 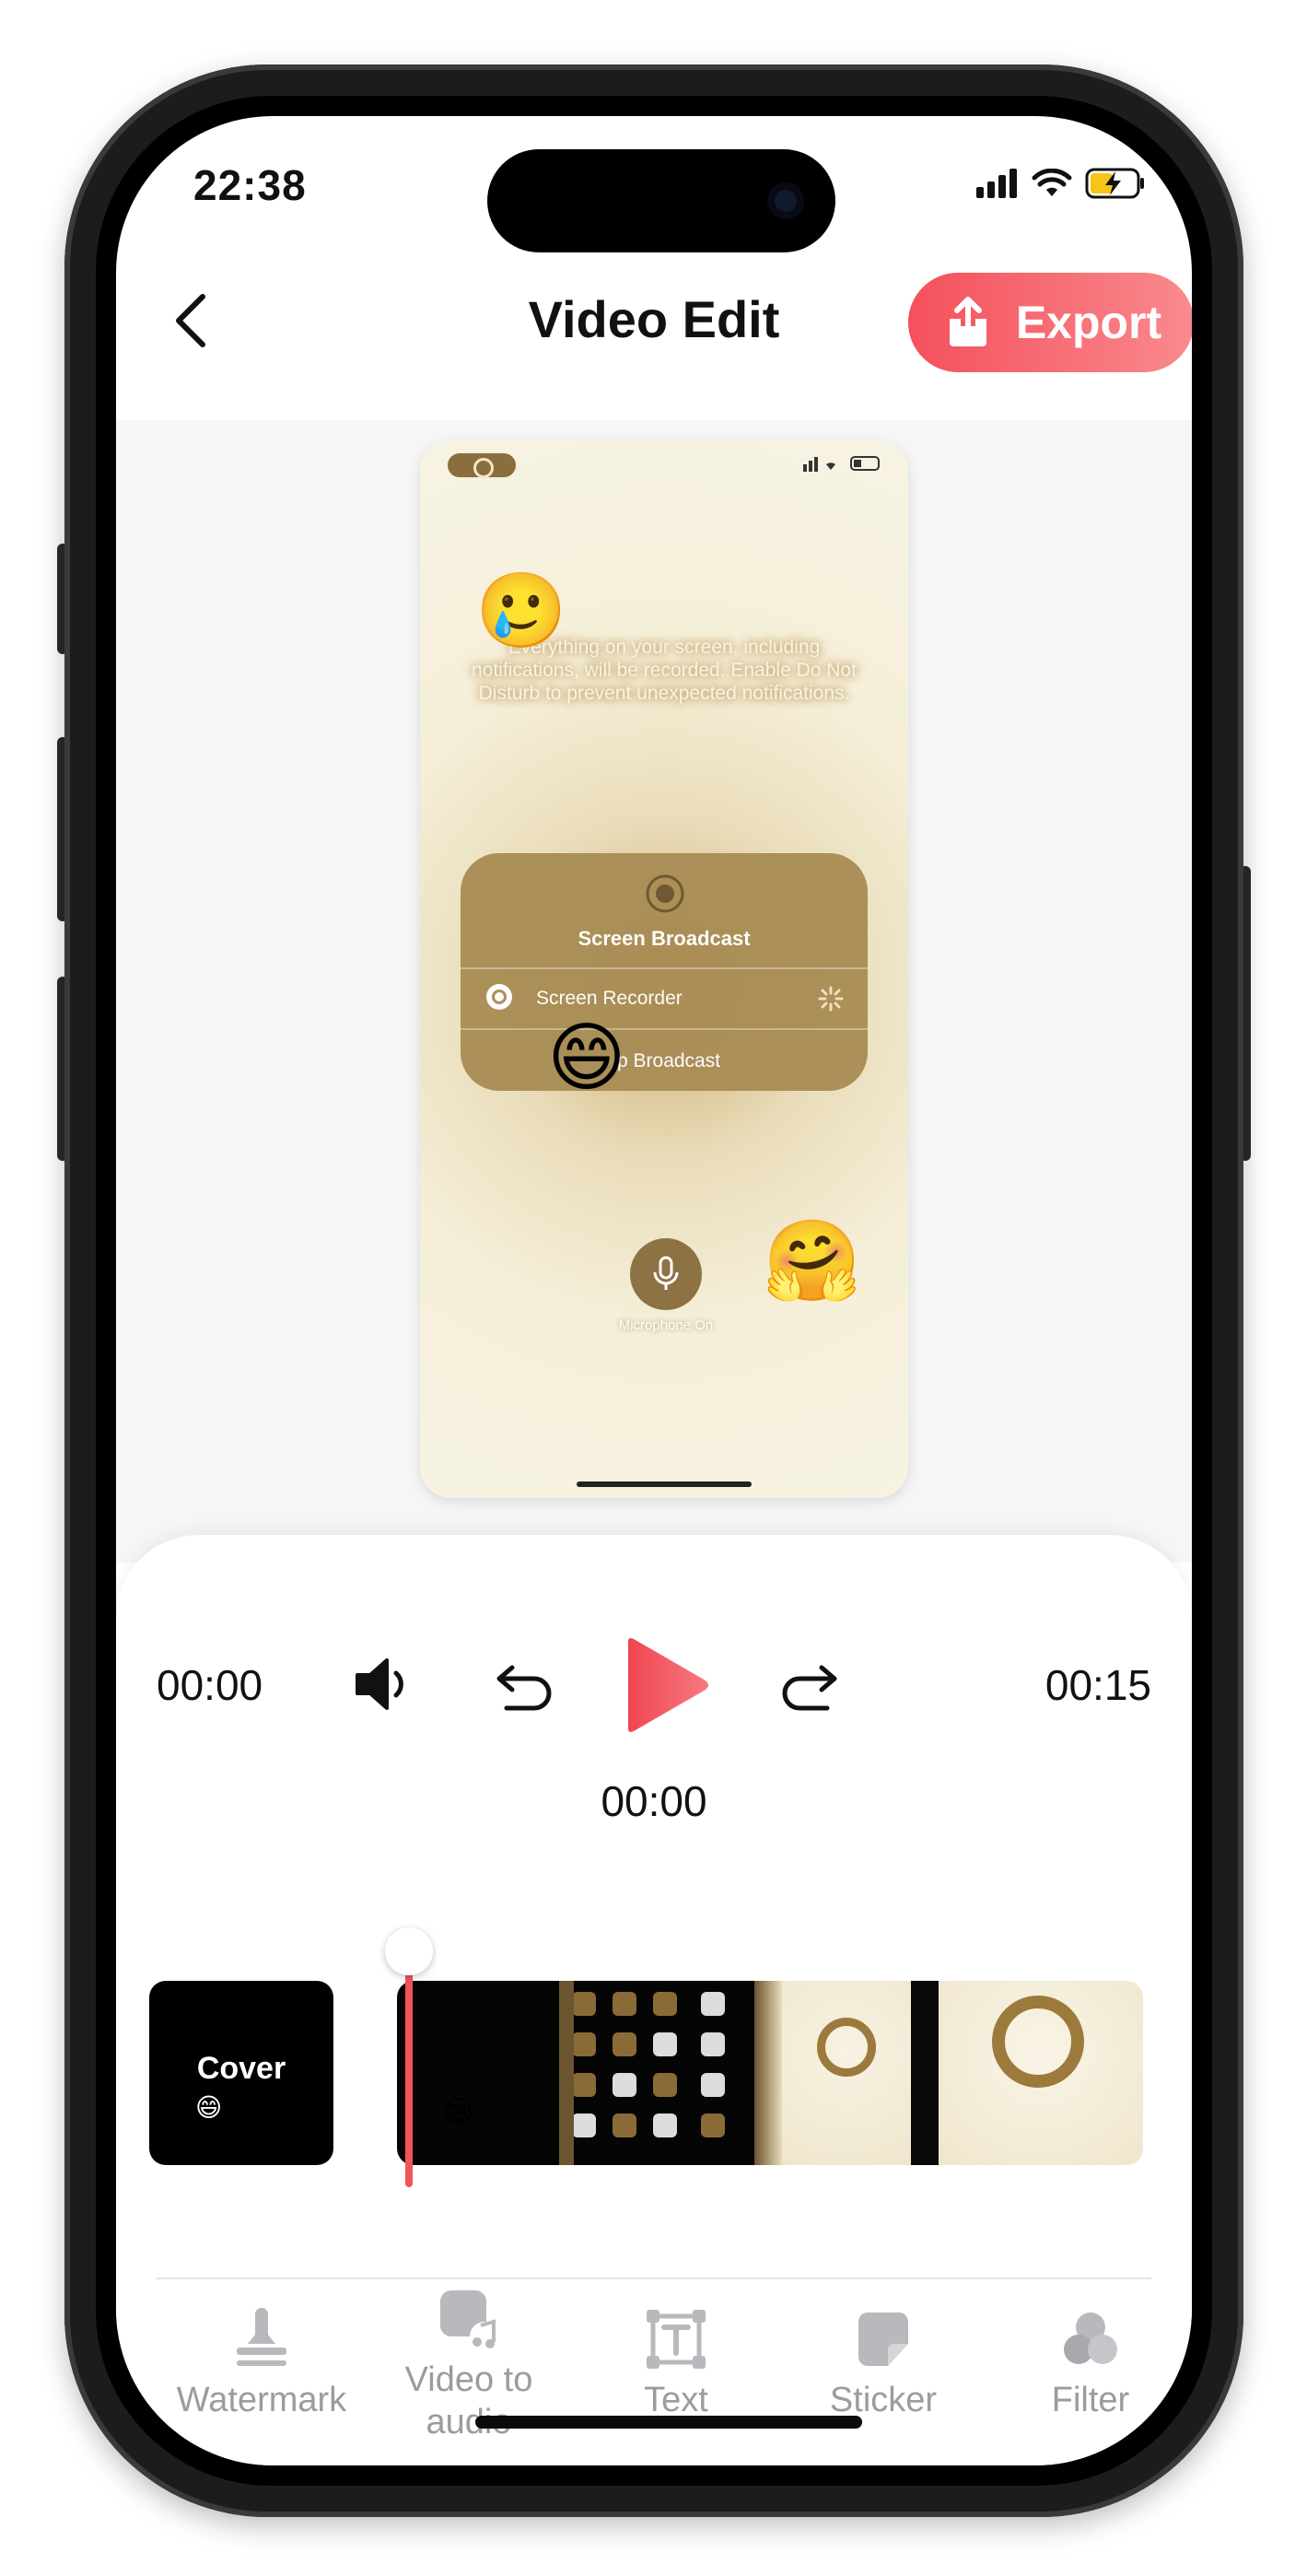 I want to click on play-icon, so click(x=668, y=1685).